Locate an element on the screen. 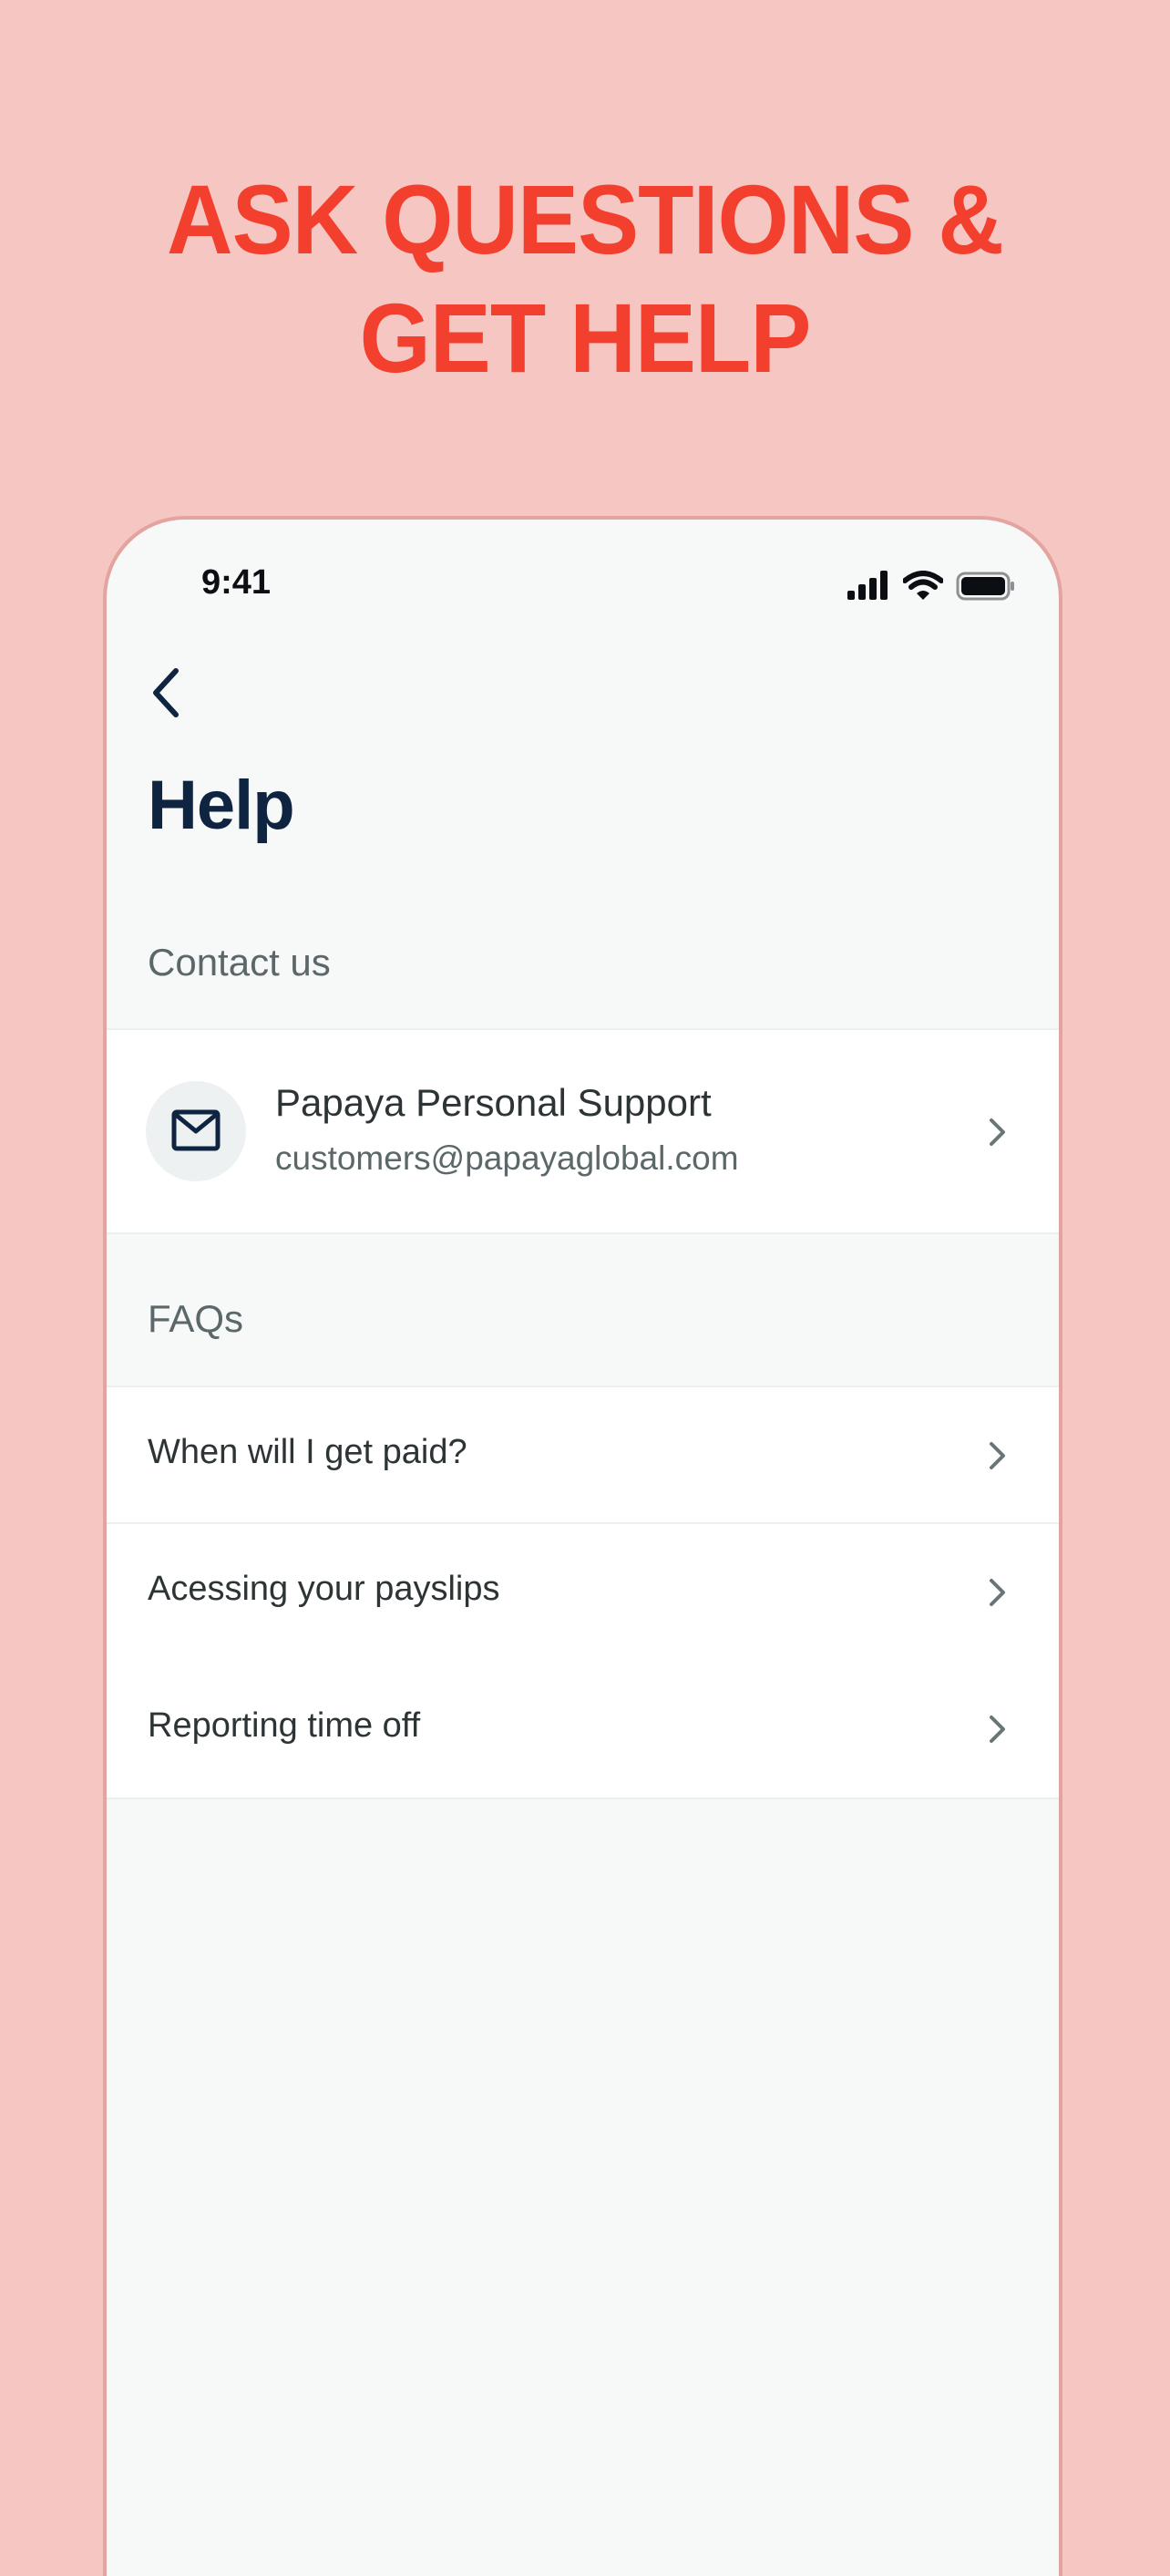 Image resolution: width=1170 pixels, height=2576 pixels. faq-item-label: Acessing your payslips is located at coordinates (324, 1589).